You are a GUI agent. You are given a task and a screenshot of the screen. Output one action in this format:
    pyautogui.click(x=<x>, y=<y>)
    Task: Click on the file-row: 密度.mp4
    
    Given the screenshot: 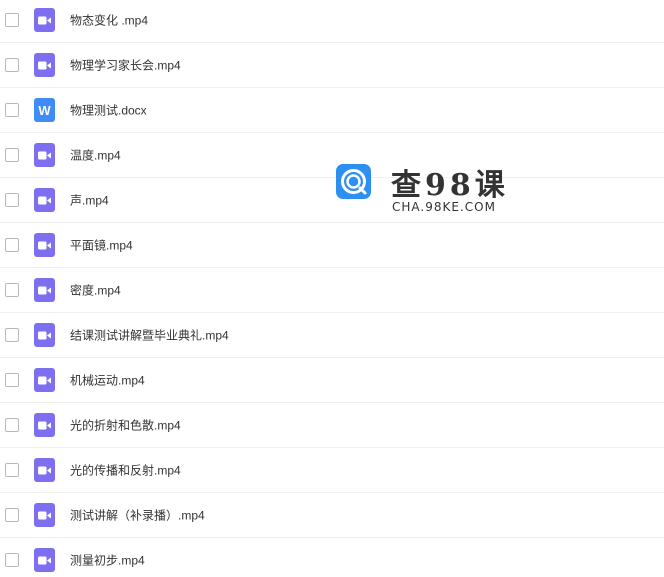 What is the action you would take?
    pyautogui.click(x=332, y=290)
    